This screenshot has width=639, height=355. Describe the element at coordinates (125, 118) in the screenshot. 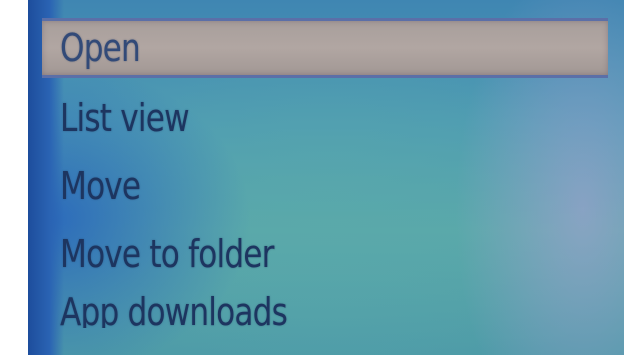

I see `menu-item-label: List view` at that location.